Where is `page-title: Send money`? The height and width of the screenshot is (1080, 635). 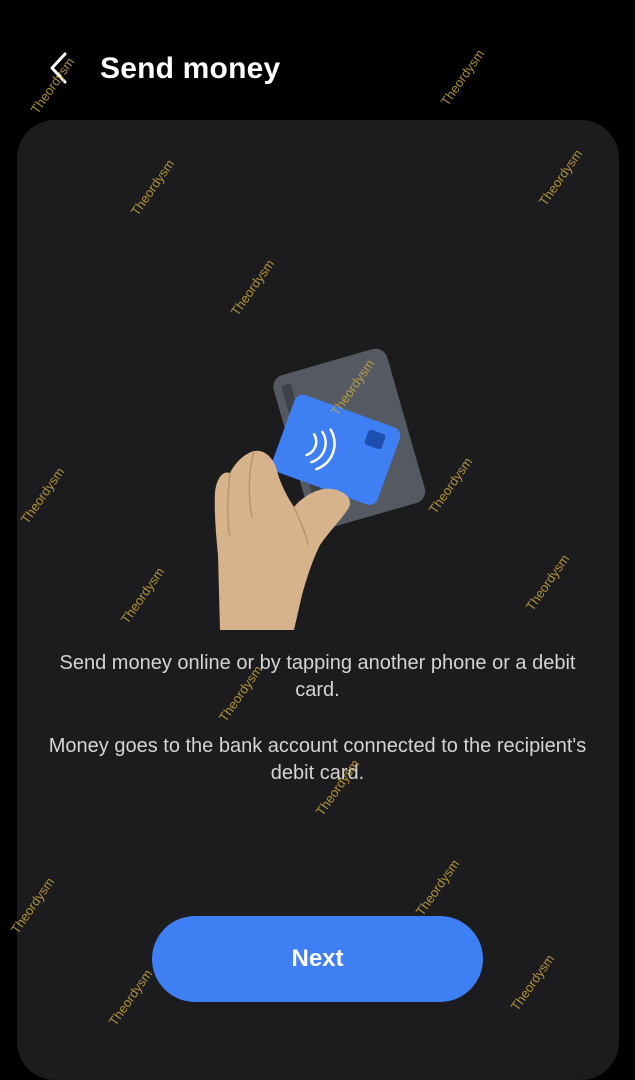 page-title: Send money is located at coordinates (190, 68).